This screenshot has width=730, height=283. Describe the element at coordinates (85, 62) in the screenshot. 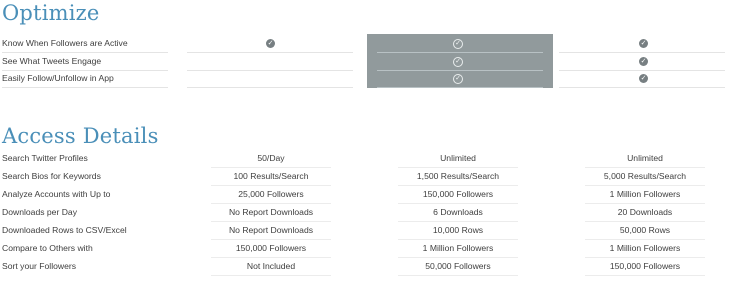

I see `optimize-row-label: See What Tweets Engage` at that location.